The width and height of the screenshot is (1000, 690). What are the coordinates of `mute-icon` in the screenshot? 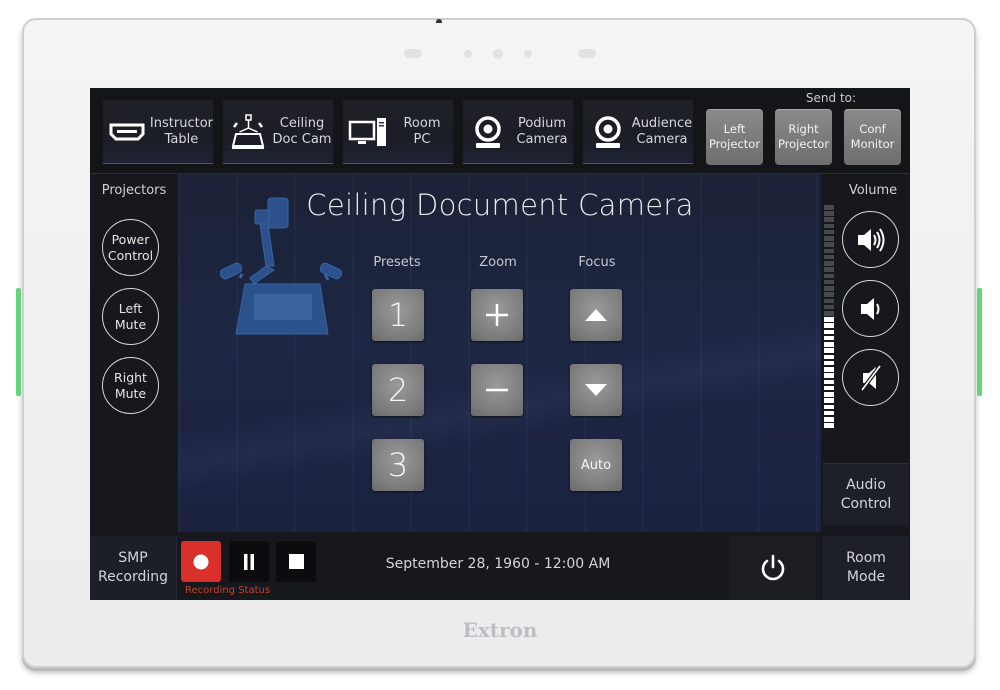 It's located at (870, 377).